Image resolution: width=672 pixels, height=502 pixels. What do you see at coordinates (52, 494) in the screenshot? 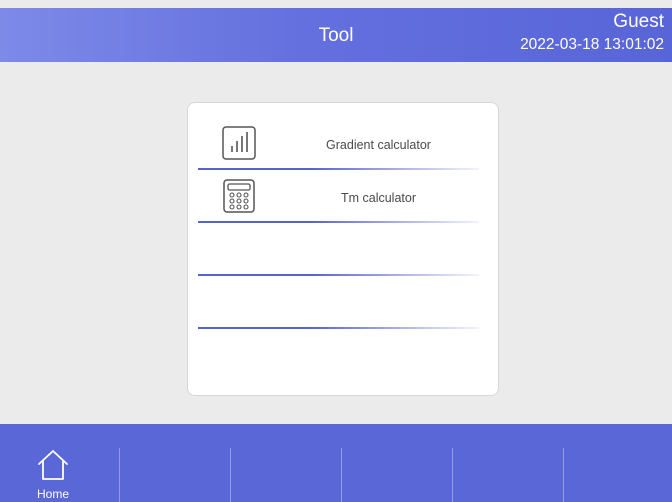
I see `nav-home-label: Home` at bounding box center [52, 494].